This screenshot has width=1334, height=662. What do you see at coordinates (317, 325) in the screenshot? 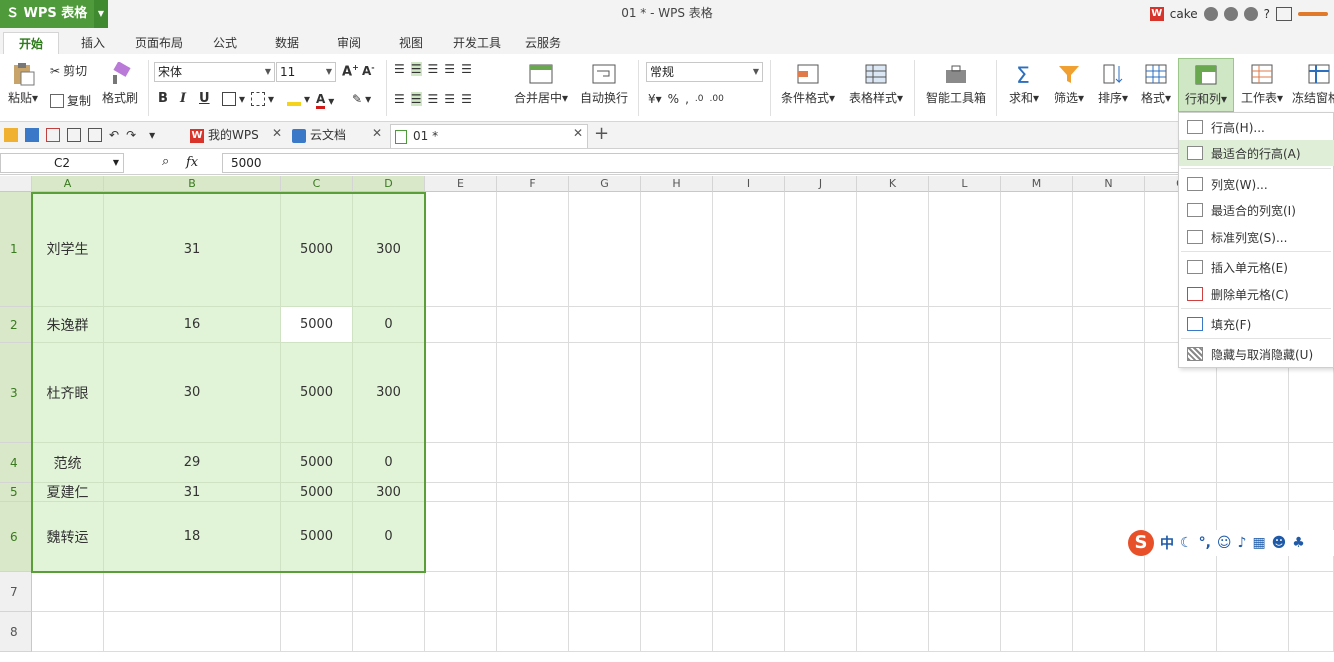
I see `cell-c2: 5000` at bounding box center [317, 325].